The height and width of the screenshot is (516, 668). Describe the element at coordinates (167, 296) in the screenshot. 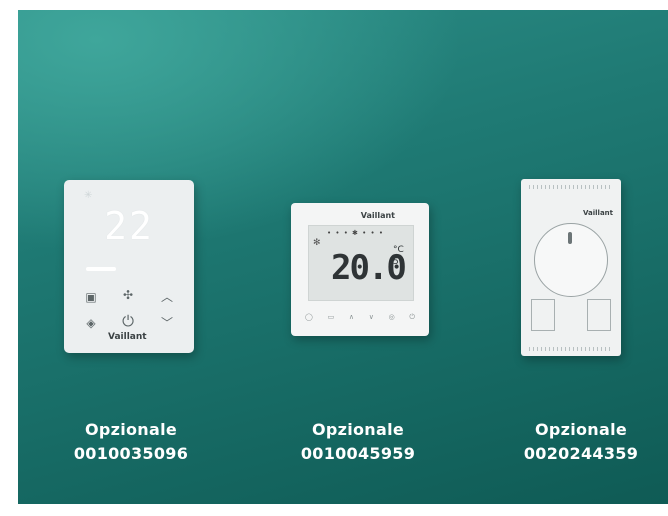

I see `chevron-up-icon: ︿` at that location.